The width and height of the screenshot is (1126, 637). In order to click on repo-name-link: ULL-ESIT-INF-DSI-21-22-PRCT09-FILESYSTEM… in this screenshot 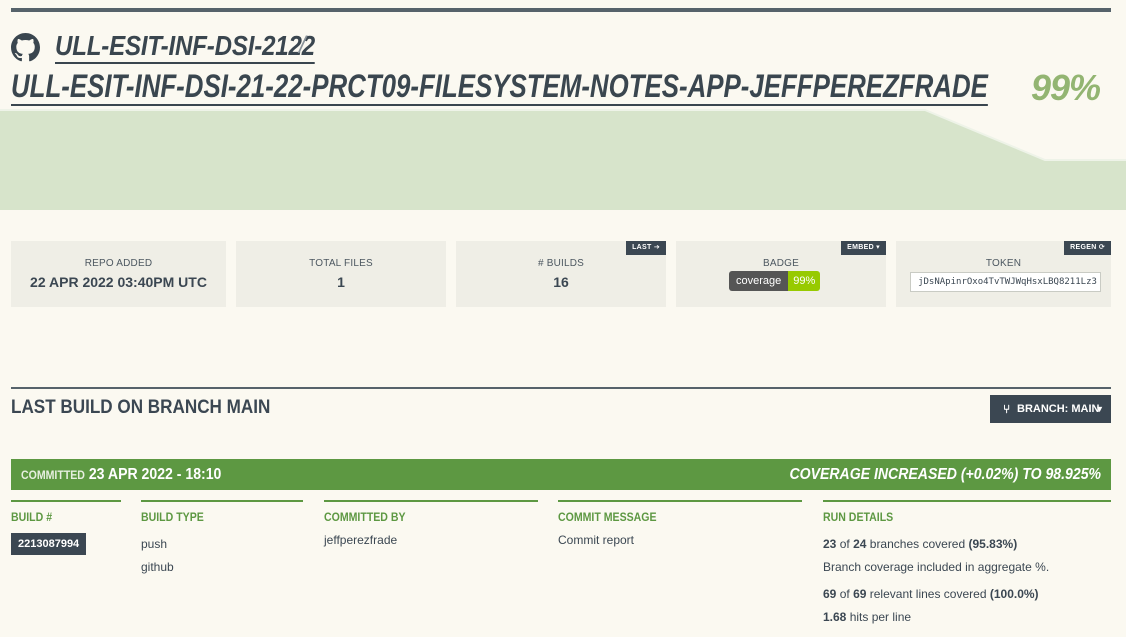, I will do `click(499, 87)`.